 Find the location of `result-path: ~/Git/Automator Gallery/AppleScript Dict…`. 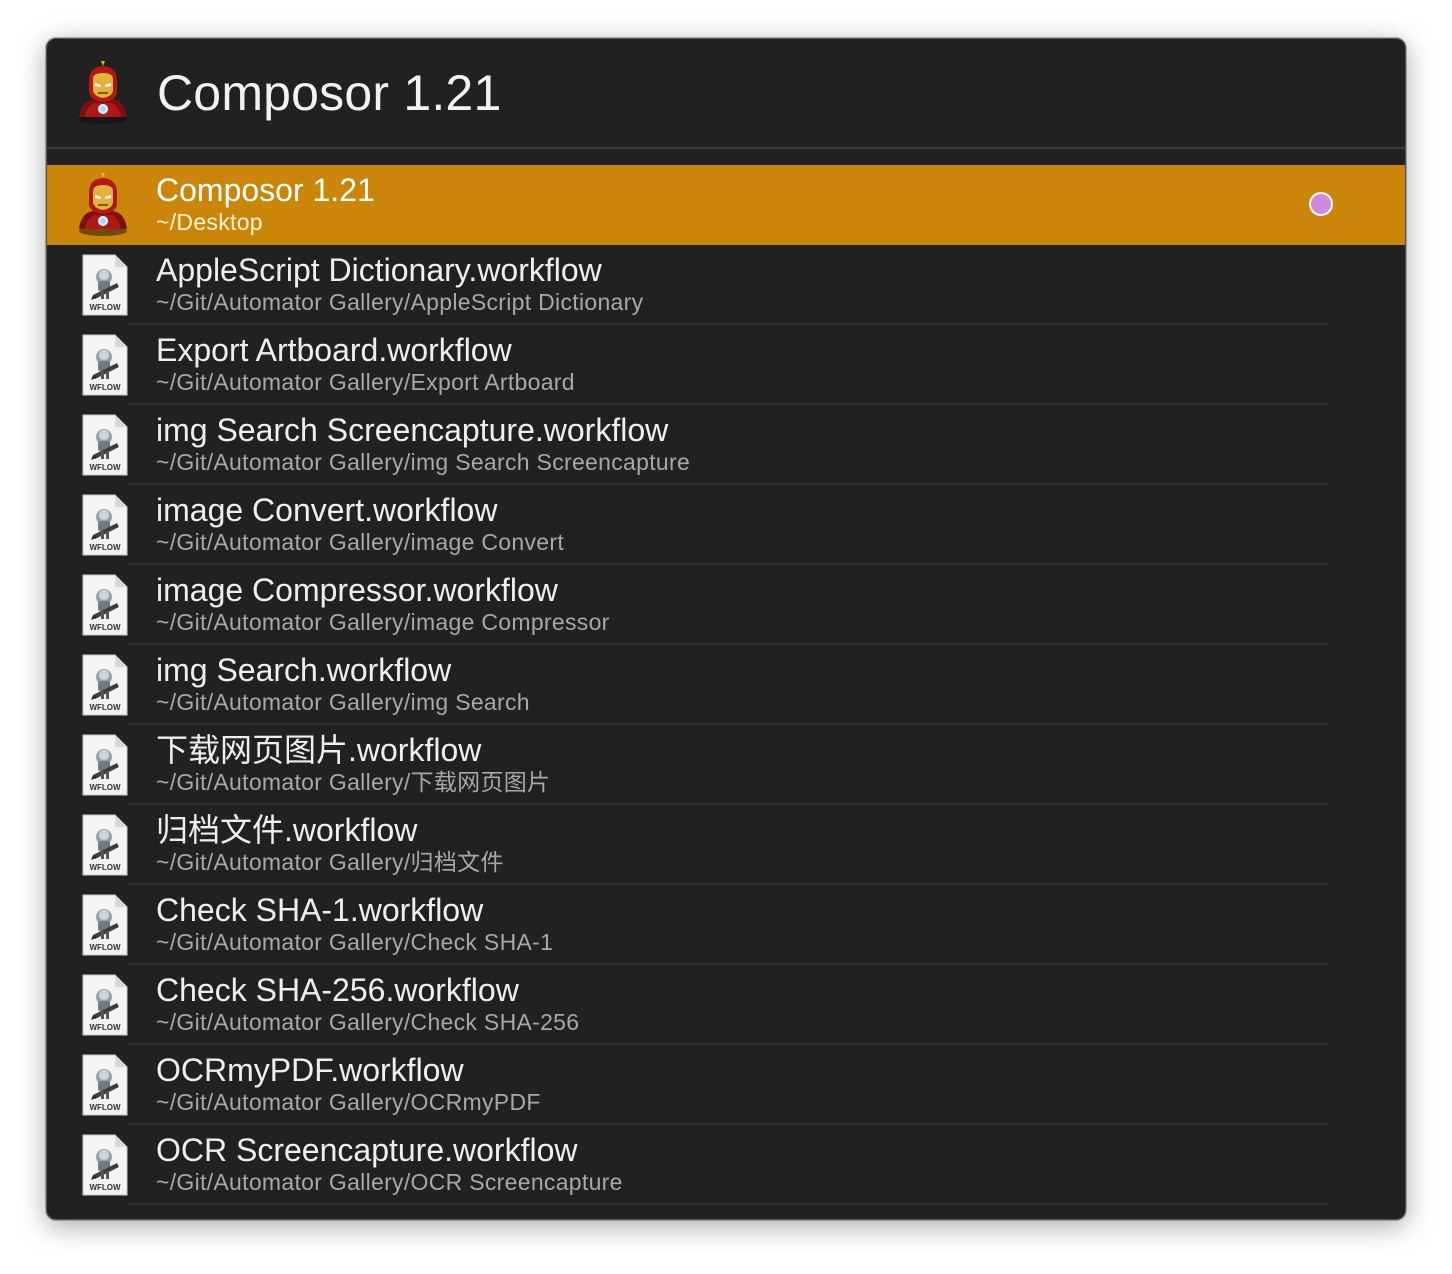

result-path: ~/Git/Automator Gallery/AppleScript Dict… is located at coordinates (400, 302).